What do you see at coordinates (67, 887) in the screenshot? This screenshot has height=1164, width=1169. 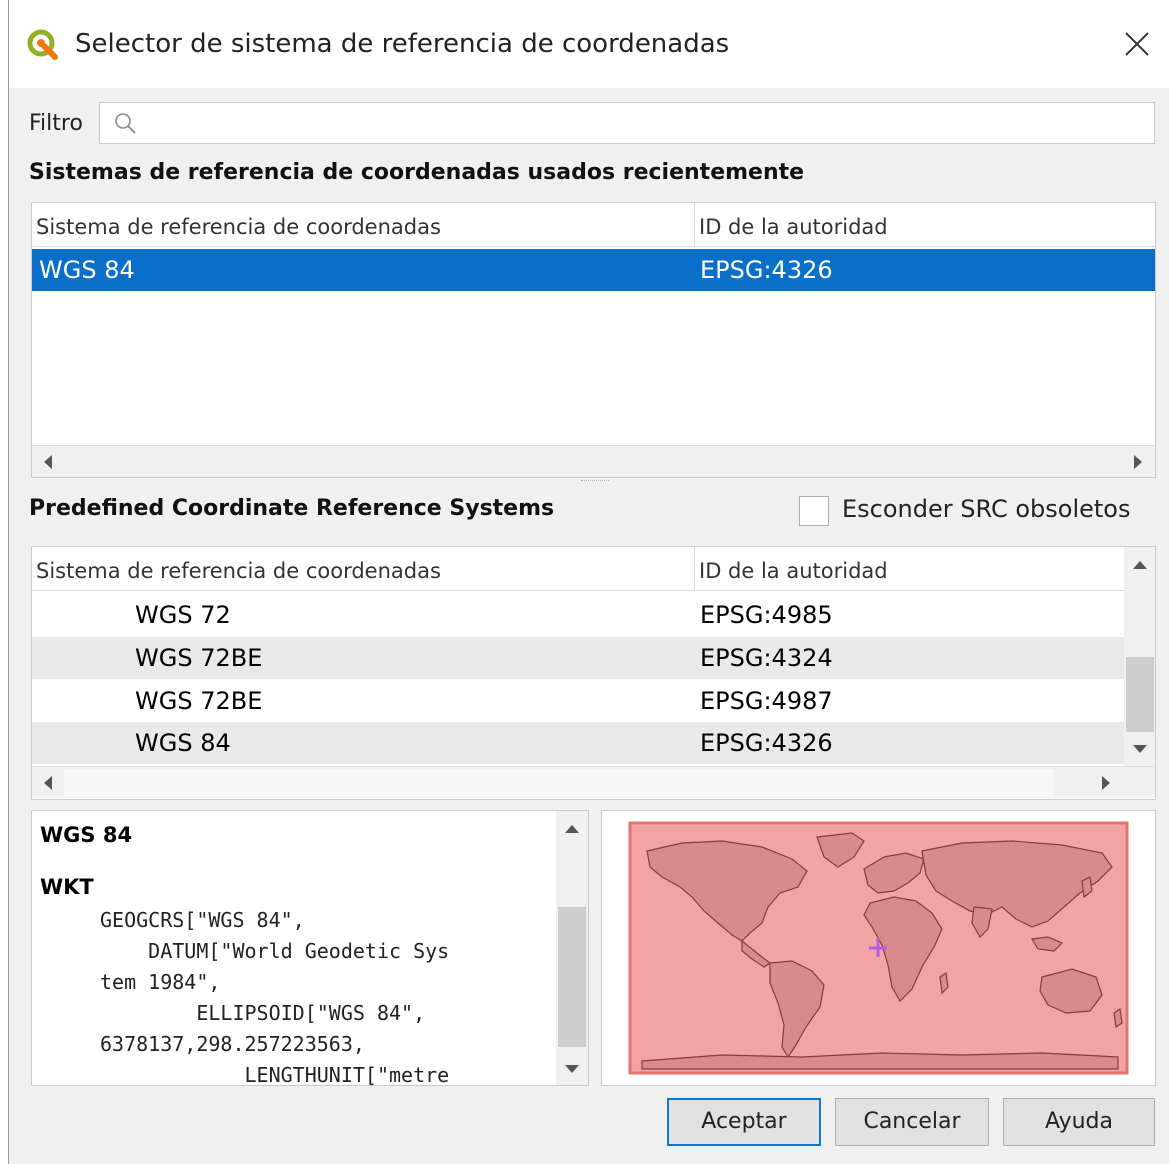 I see `wkt-heading: WKT` at bounding box center [67, 887].